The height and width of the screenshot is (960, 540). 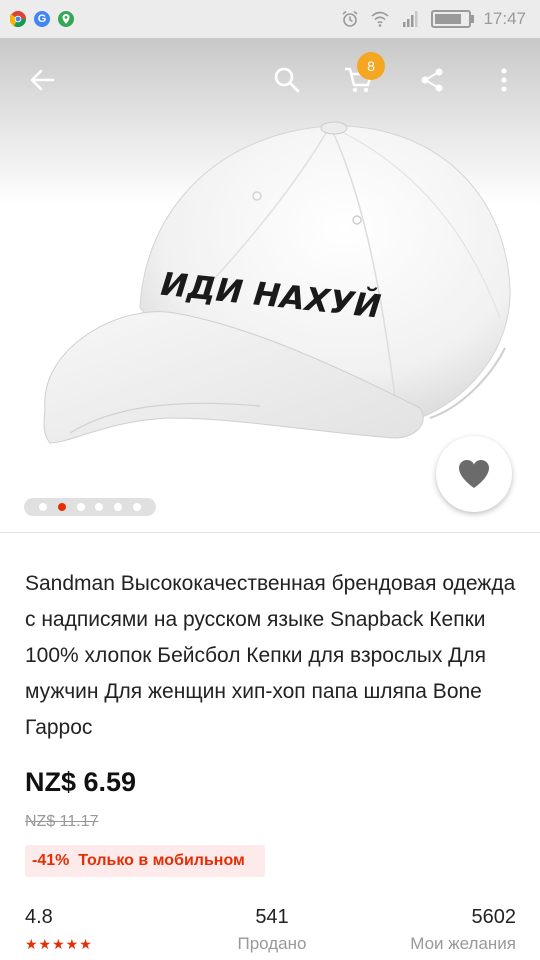 What do you see at coordinates (270, 19) in the screenshot?
I see `status-bar: G 17:47` at bounding box center [270, 19].